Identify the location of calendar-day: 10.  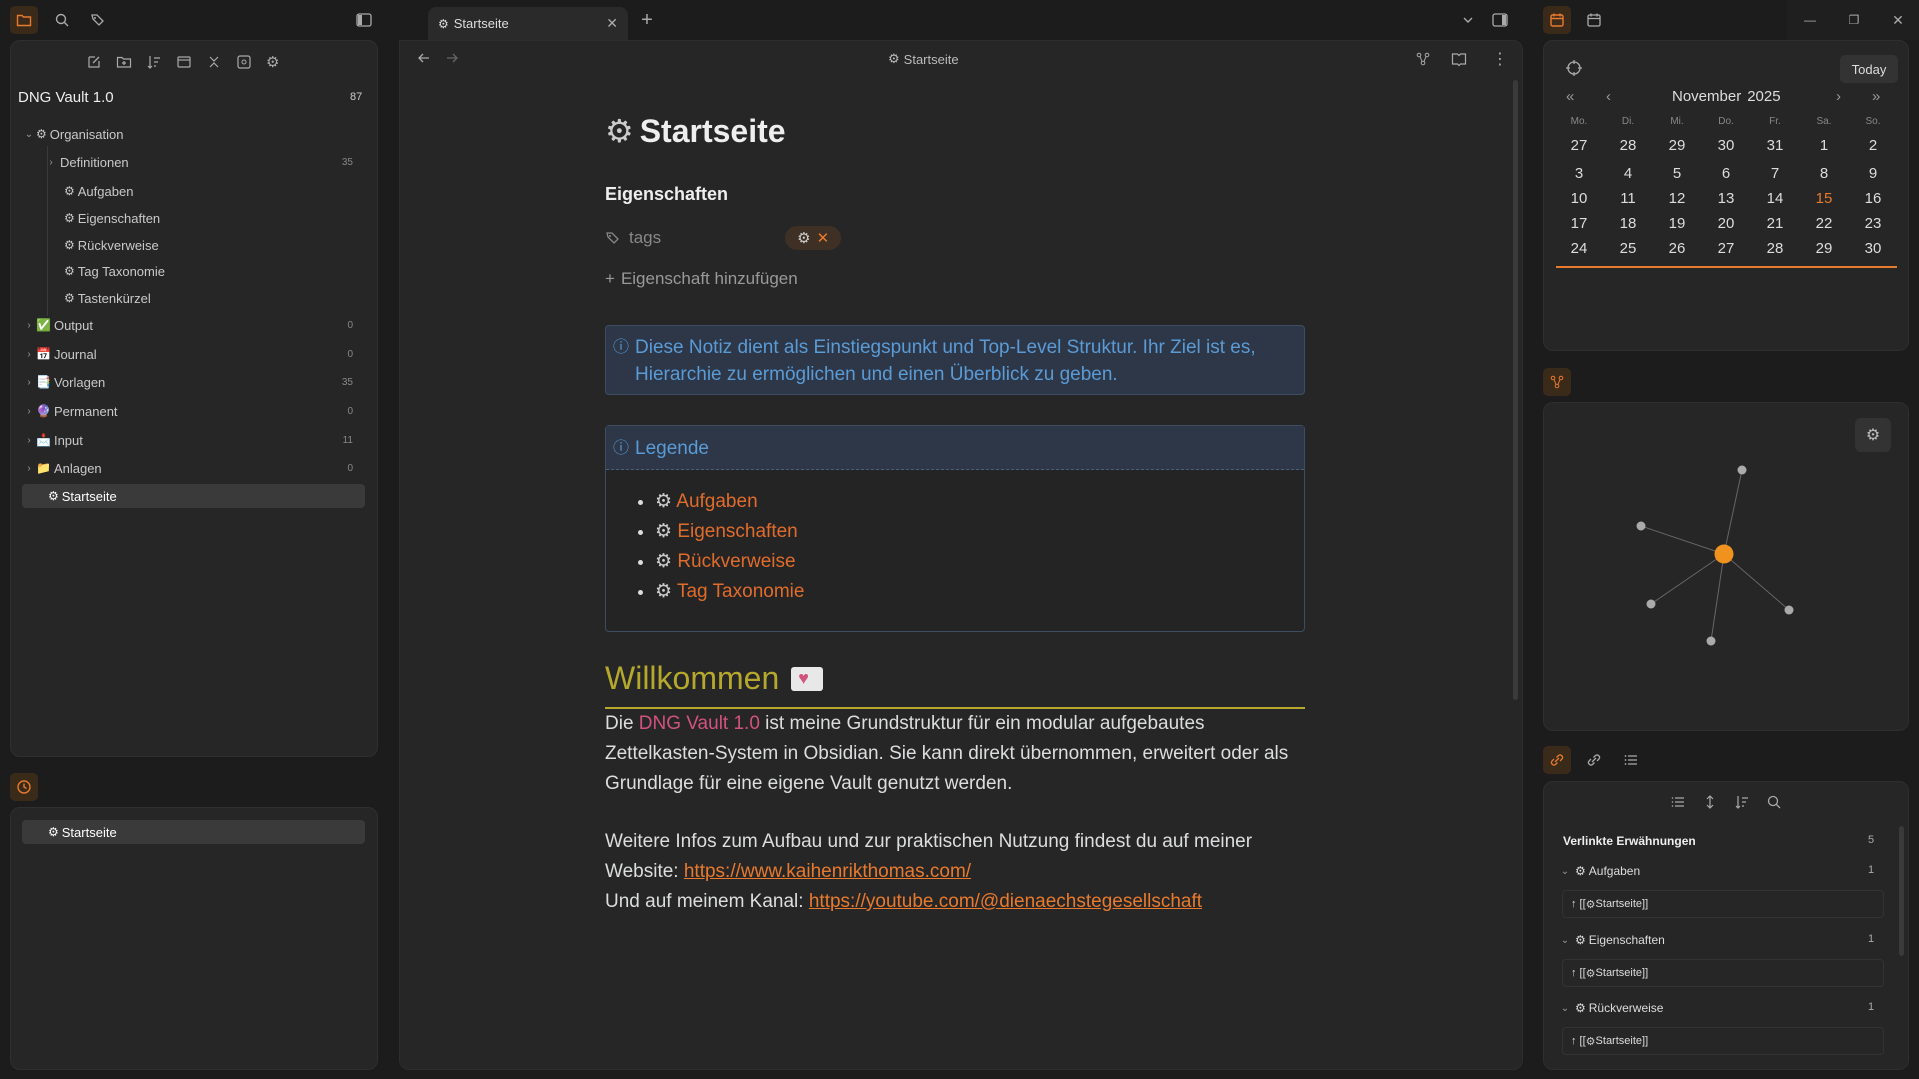
(1579, 198).